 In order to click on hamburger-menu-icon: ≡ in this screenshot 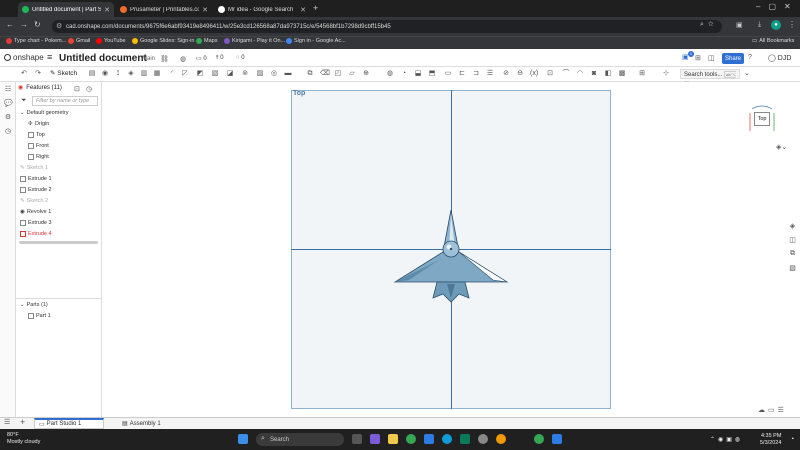, I will do `click(49, 57)`.